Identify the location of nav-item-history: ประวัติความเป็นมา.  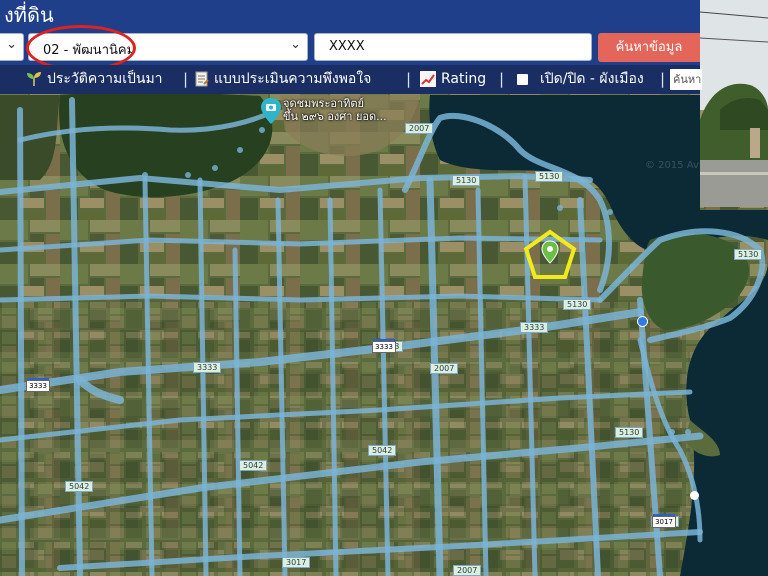
(94, 79).